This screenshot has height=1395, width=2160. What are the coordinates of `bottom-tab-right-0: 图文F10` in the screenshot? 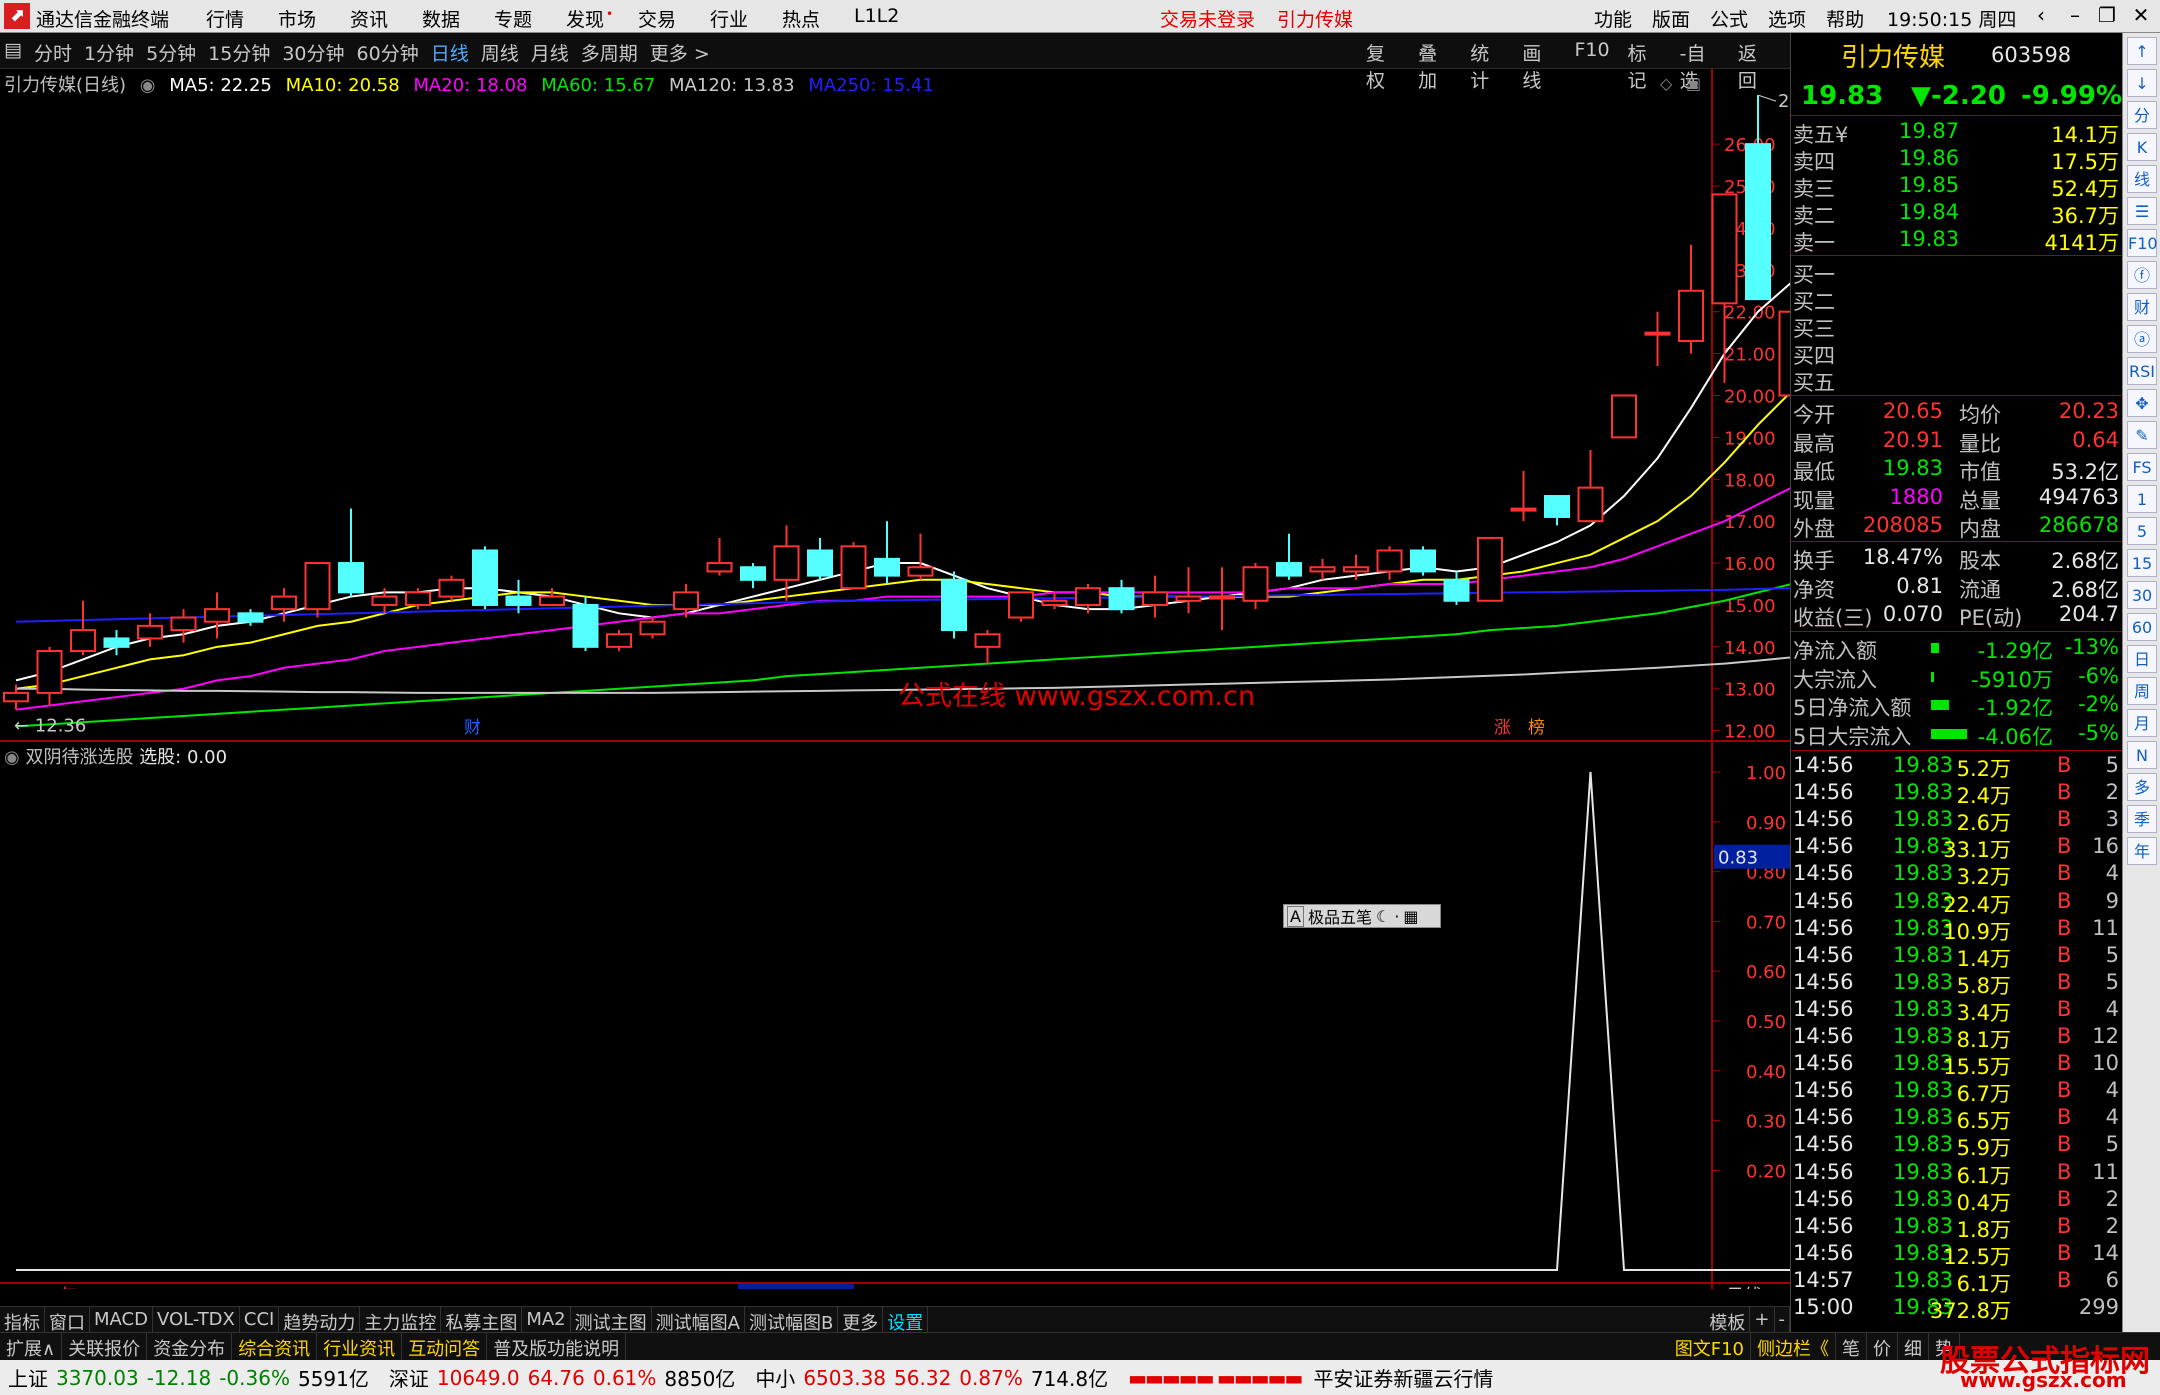 It's located at (1710, 1346).